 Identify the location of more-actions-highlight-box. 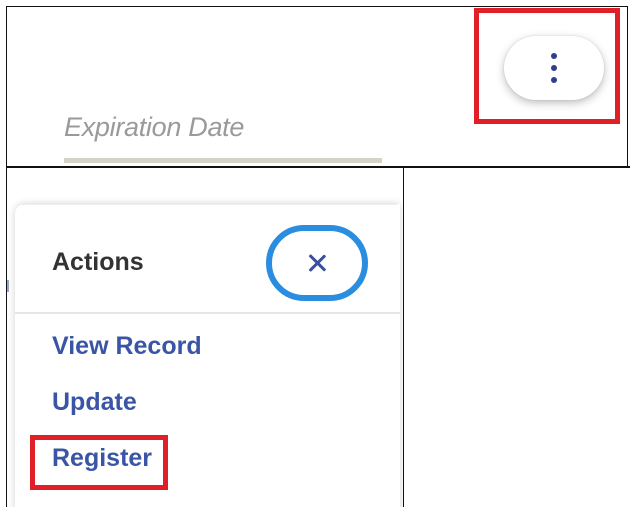
(547, 66).